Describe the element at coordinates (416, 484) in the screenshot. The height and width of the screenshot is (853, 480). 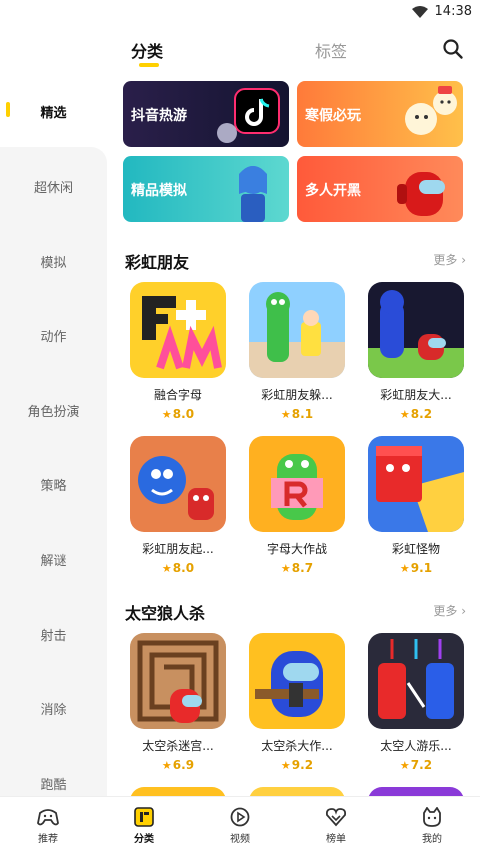
I see `game-icon-rainbow-monster` at that location.